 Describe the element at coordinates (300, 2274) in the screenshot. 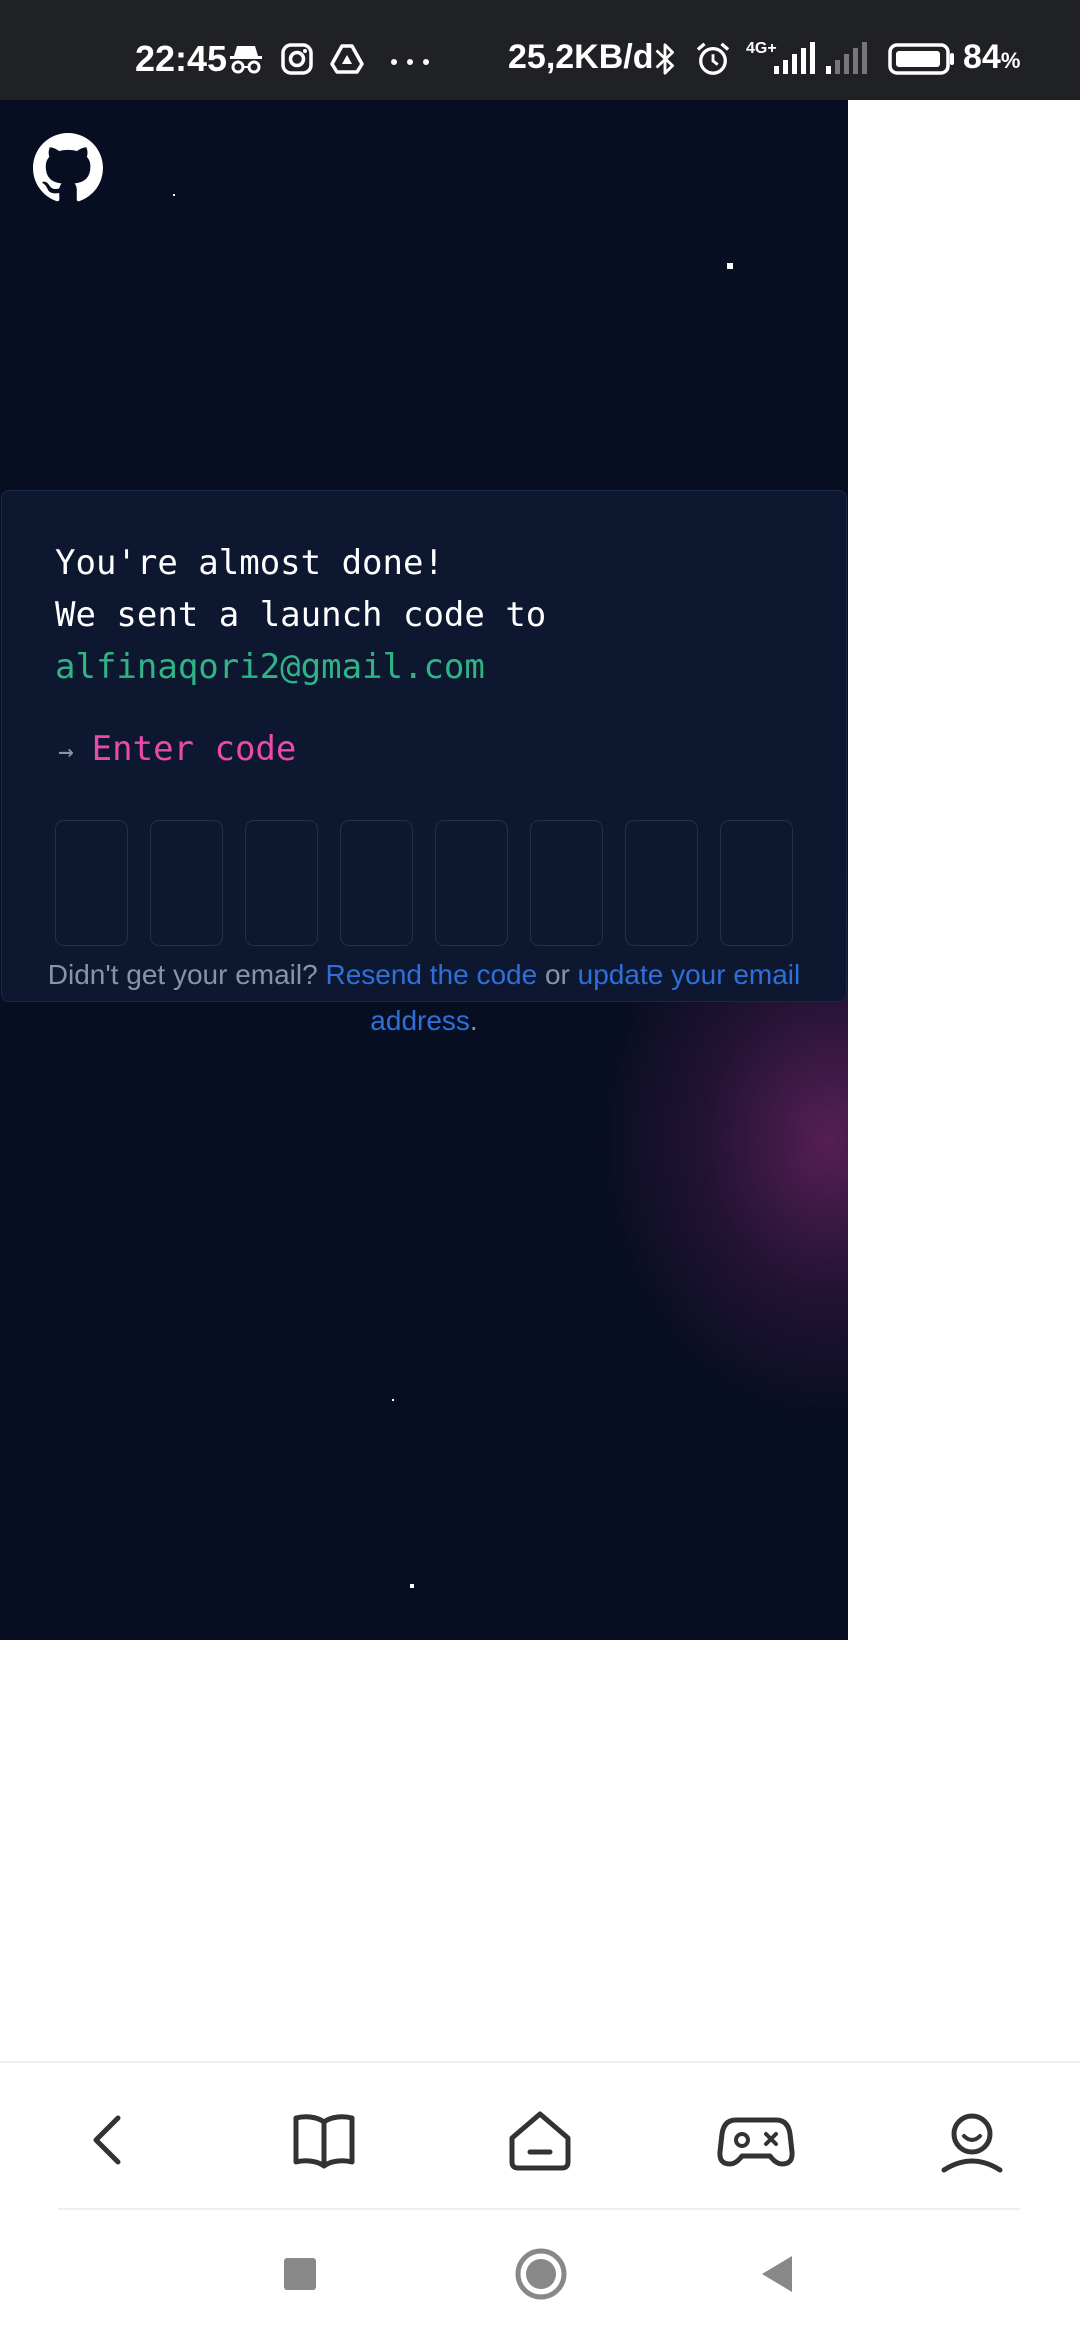

I see `recents-icon` at that location.